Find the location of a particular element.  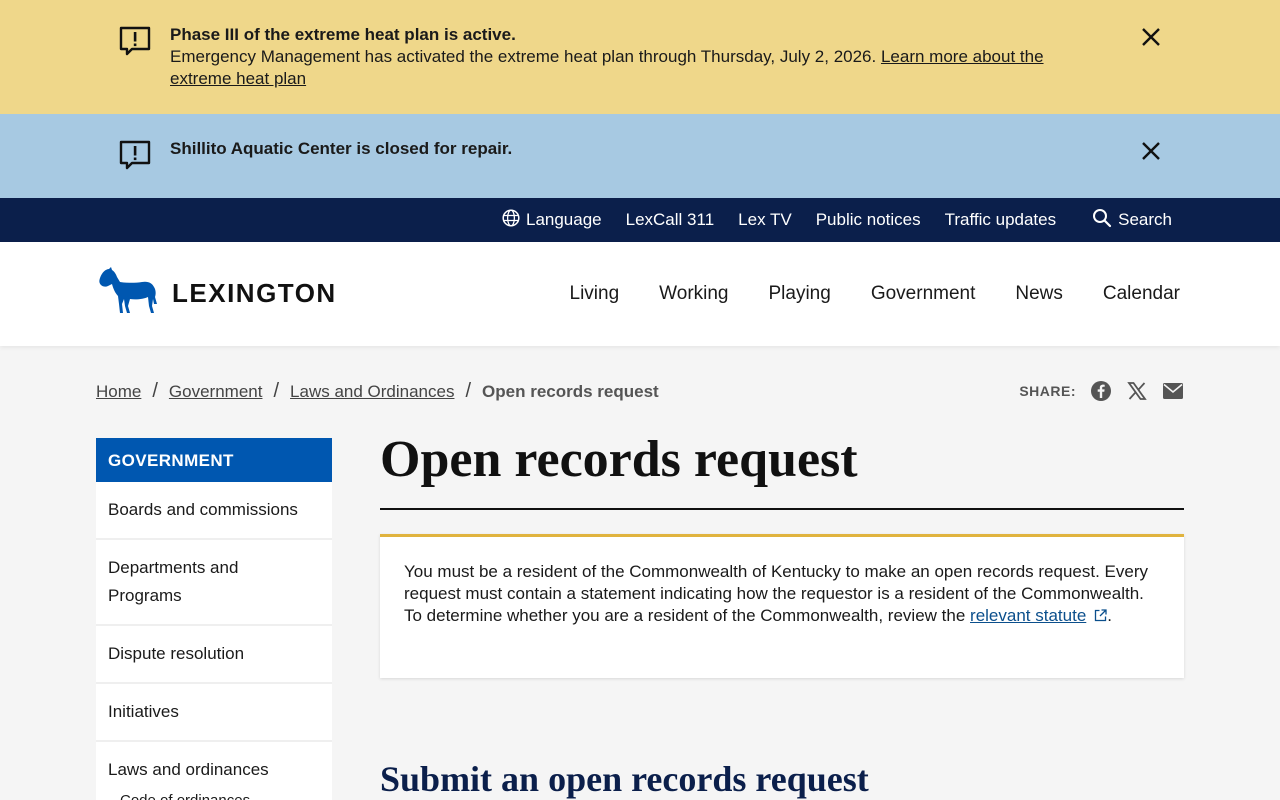

notice-period: . is located at coordinates (1110, 615).